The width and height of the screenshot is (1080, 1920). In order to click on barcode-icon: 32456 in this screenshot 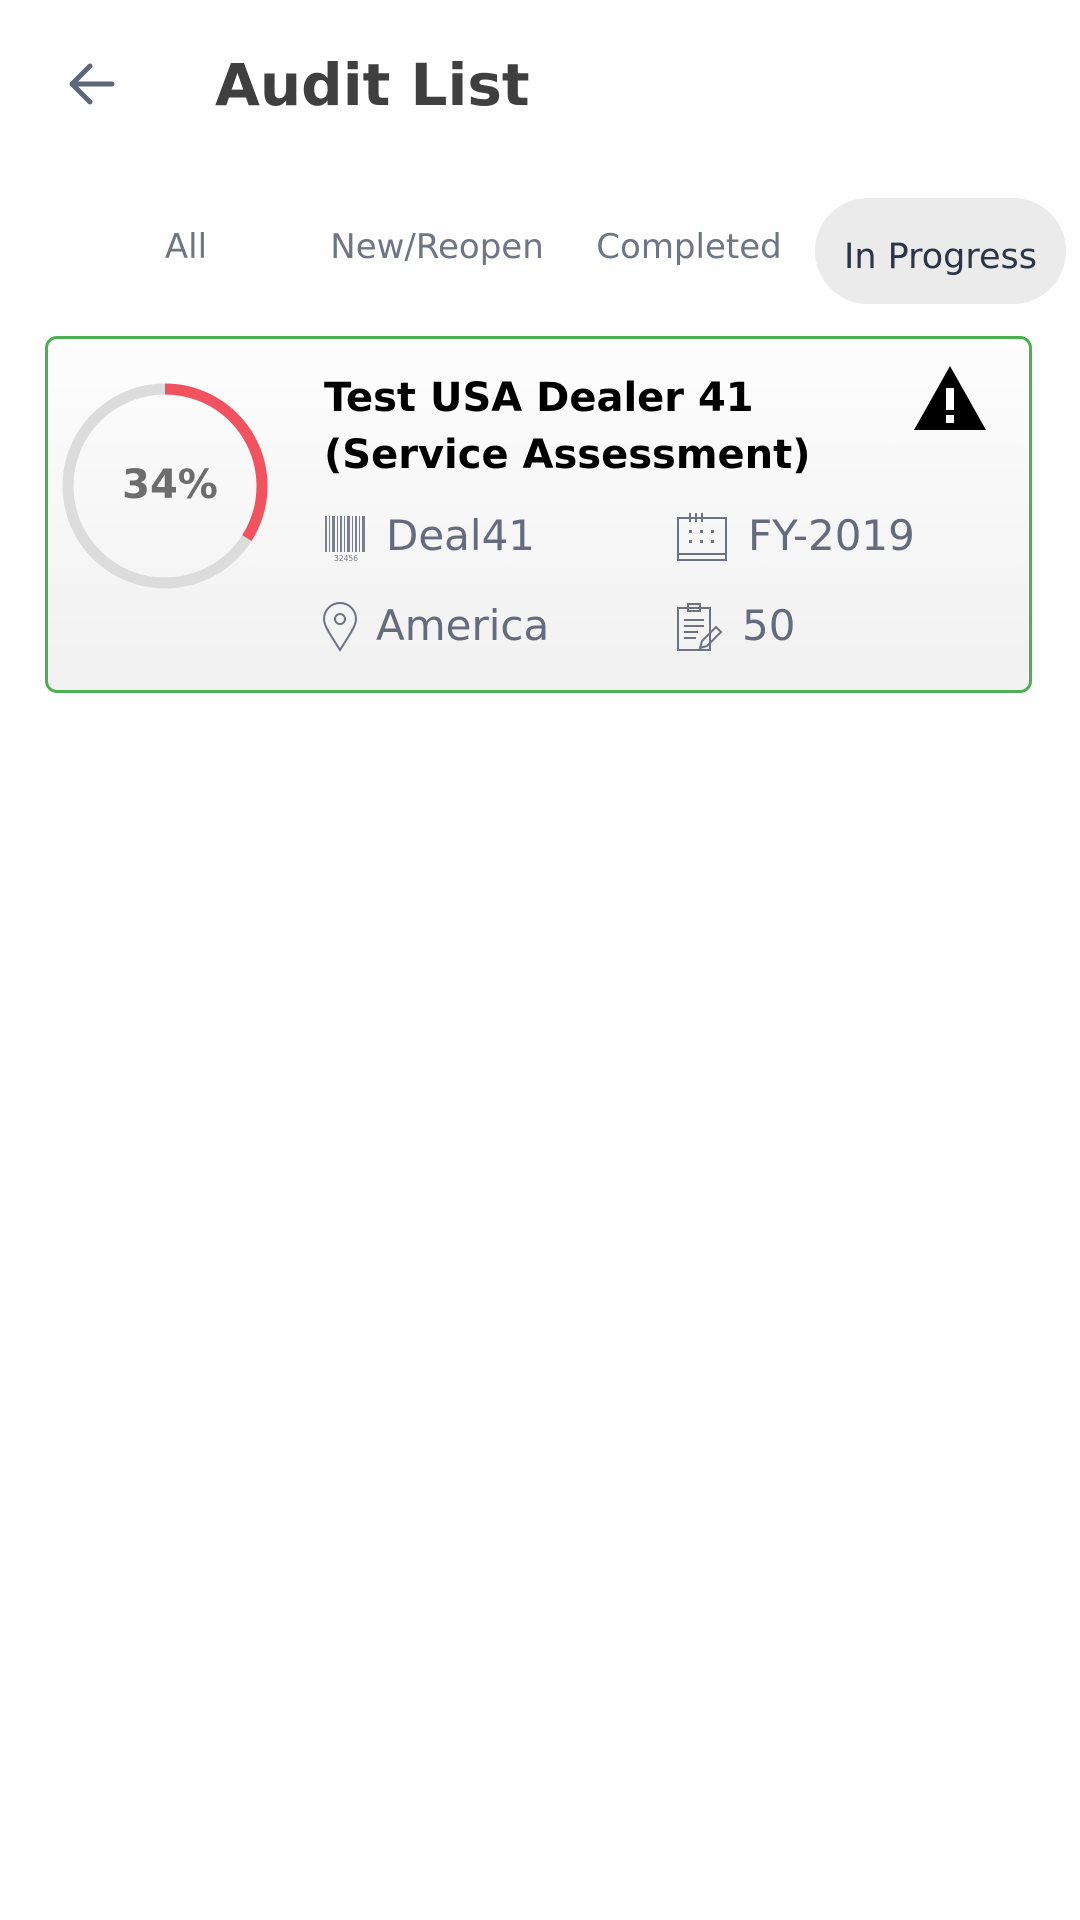, I will do `click(345, 539)`.